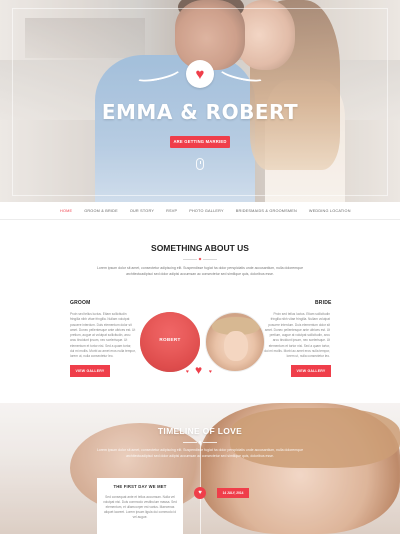 This screenshot has width=400, height=534. Describe the element at coordinates (323, 303) in the screenshot. I see `bride-title: BRIDE` at that location.